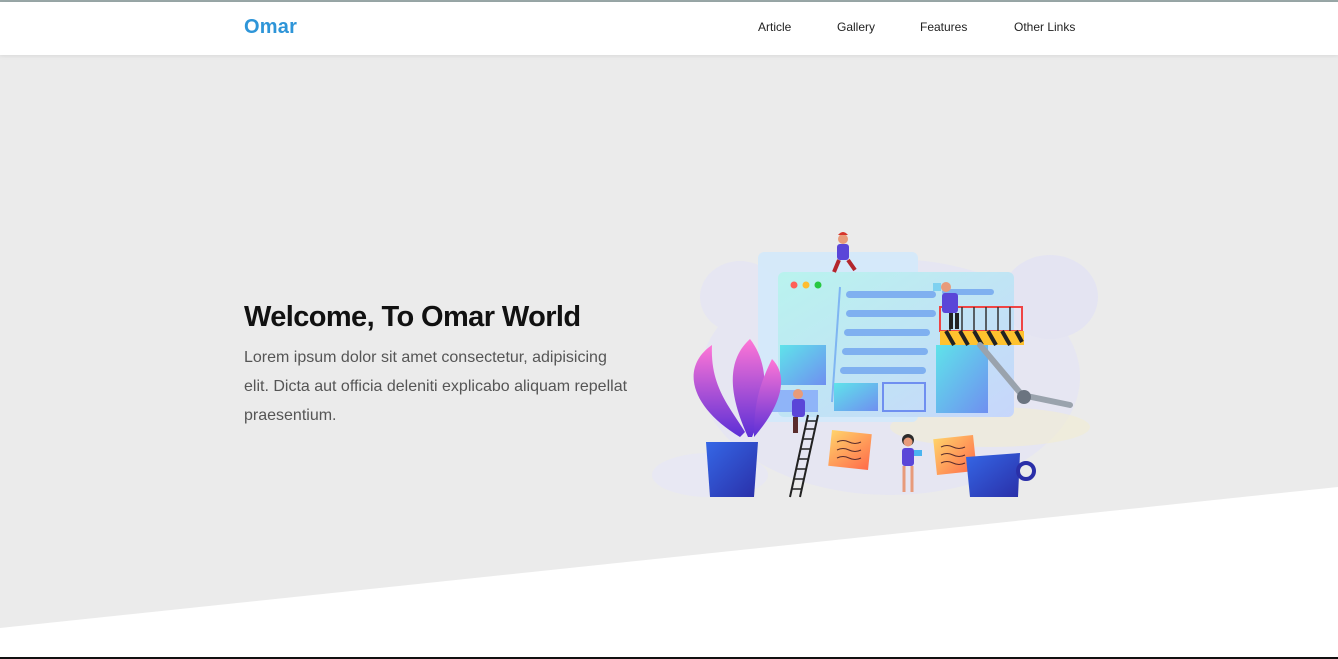 This screenshot has height=659, width=1338. What do you see at coordinates (943, 27) in the screenshot?
I see `nav-link-features: Features` at bounding box center [943, 27].